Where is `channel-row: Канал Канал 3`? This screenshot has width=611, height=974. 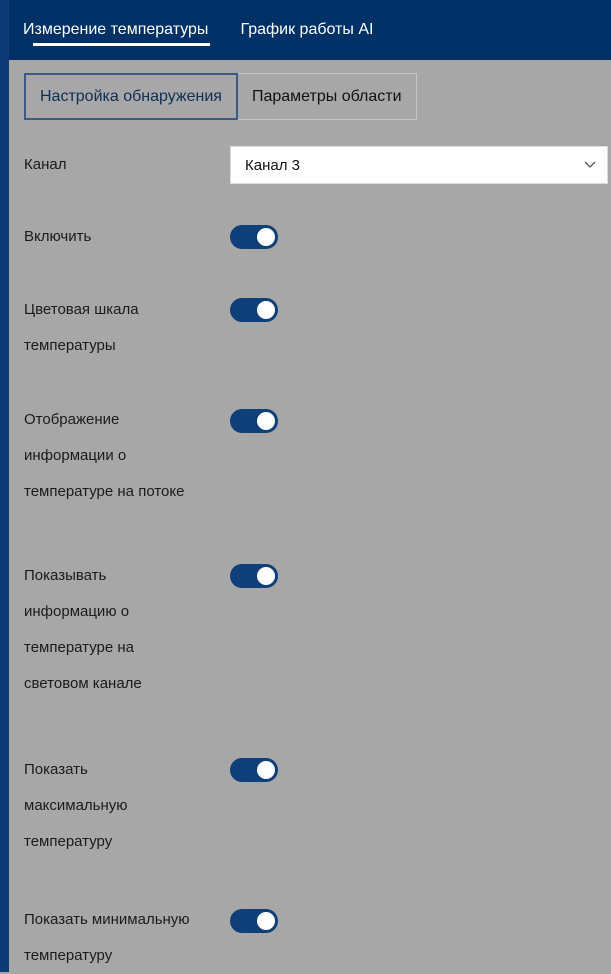 channel-row: Канал Канал 3 is located at coordinates (317, 166).